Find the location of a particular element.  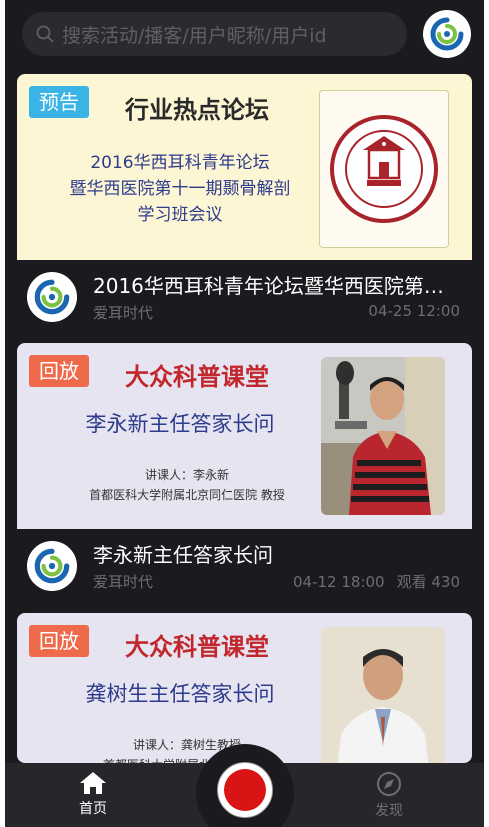

tab-discover: 发现 is located at coordinates (389, 795).